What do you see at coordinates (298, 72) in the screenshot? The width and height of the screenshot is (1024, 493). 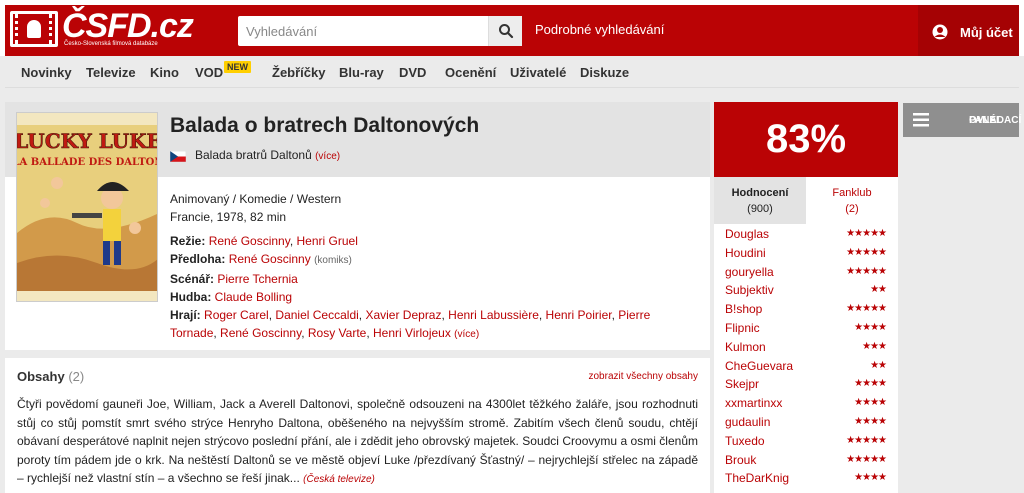 I see `nav-item-zebricky: Žebříčky` at bounding box center [298, 72].